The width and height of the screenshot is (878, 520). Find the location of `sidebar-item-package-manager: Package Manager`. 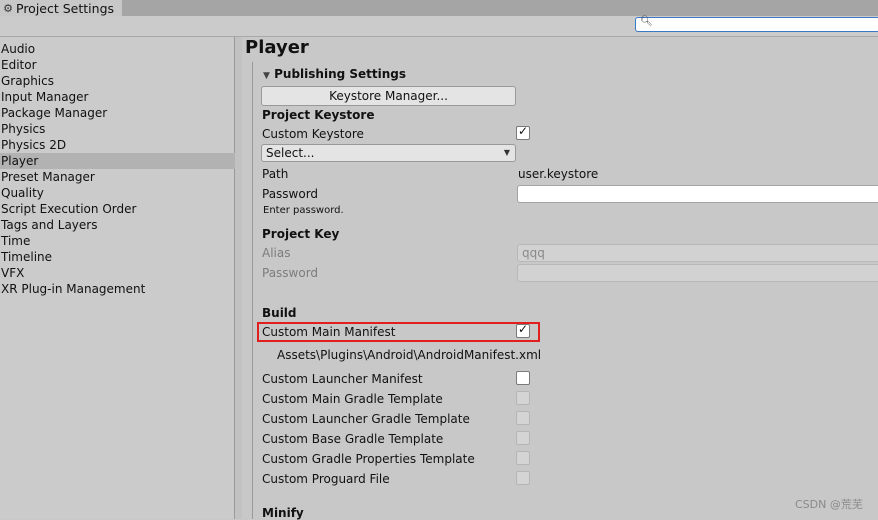

sidebar-item-package-manager: Package Manager is located at coordinates (117, 113).